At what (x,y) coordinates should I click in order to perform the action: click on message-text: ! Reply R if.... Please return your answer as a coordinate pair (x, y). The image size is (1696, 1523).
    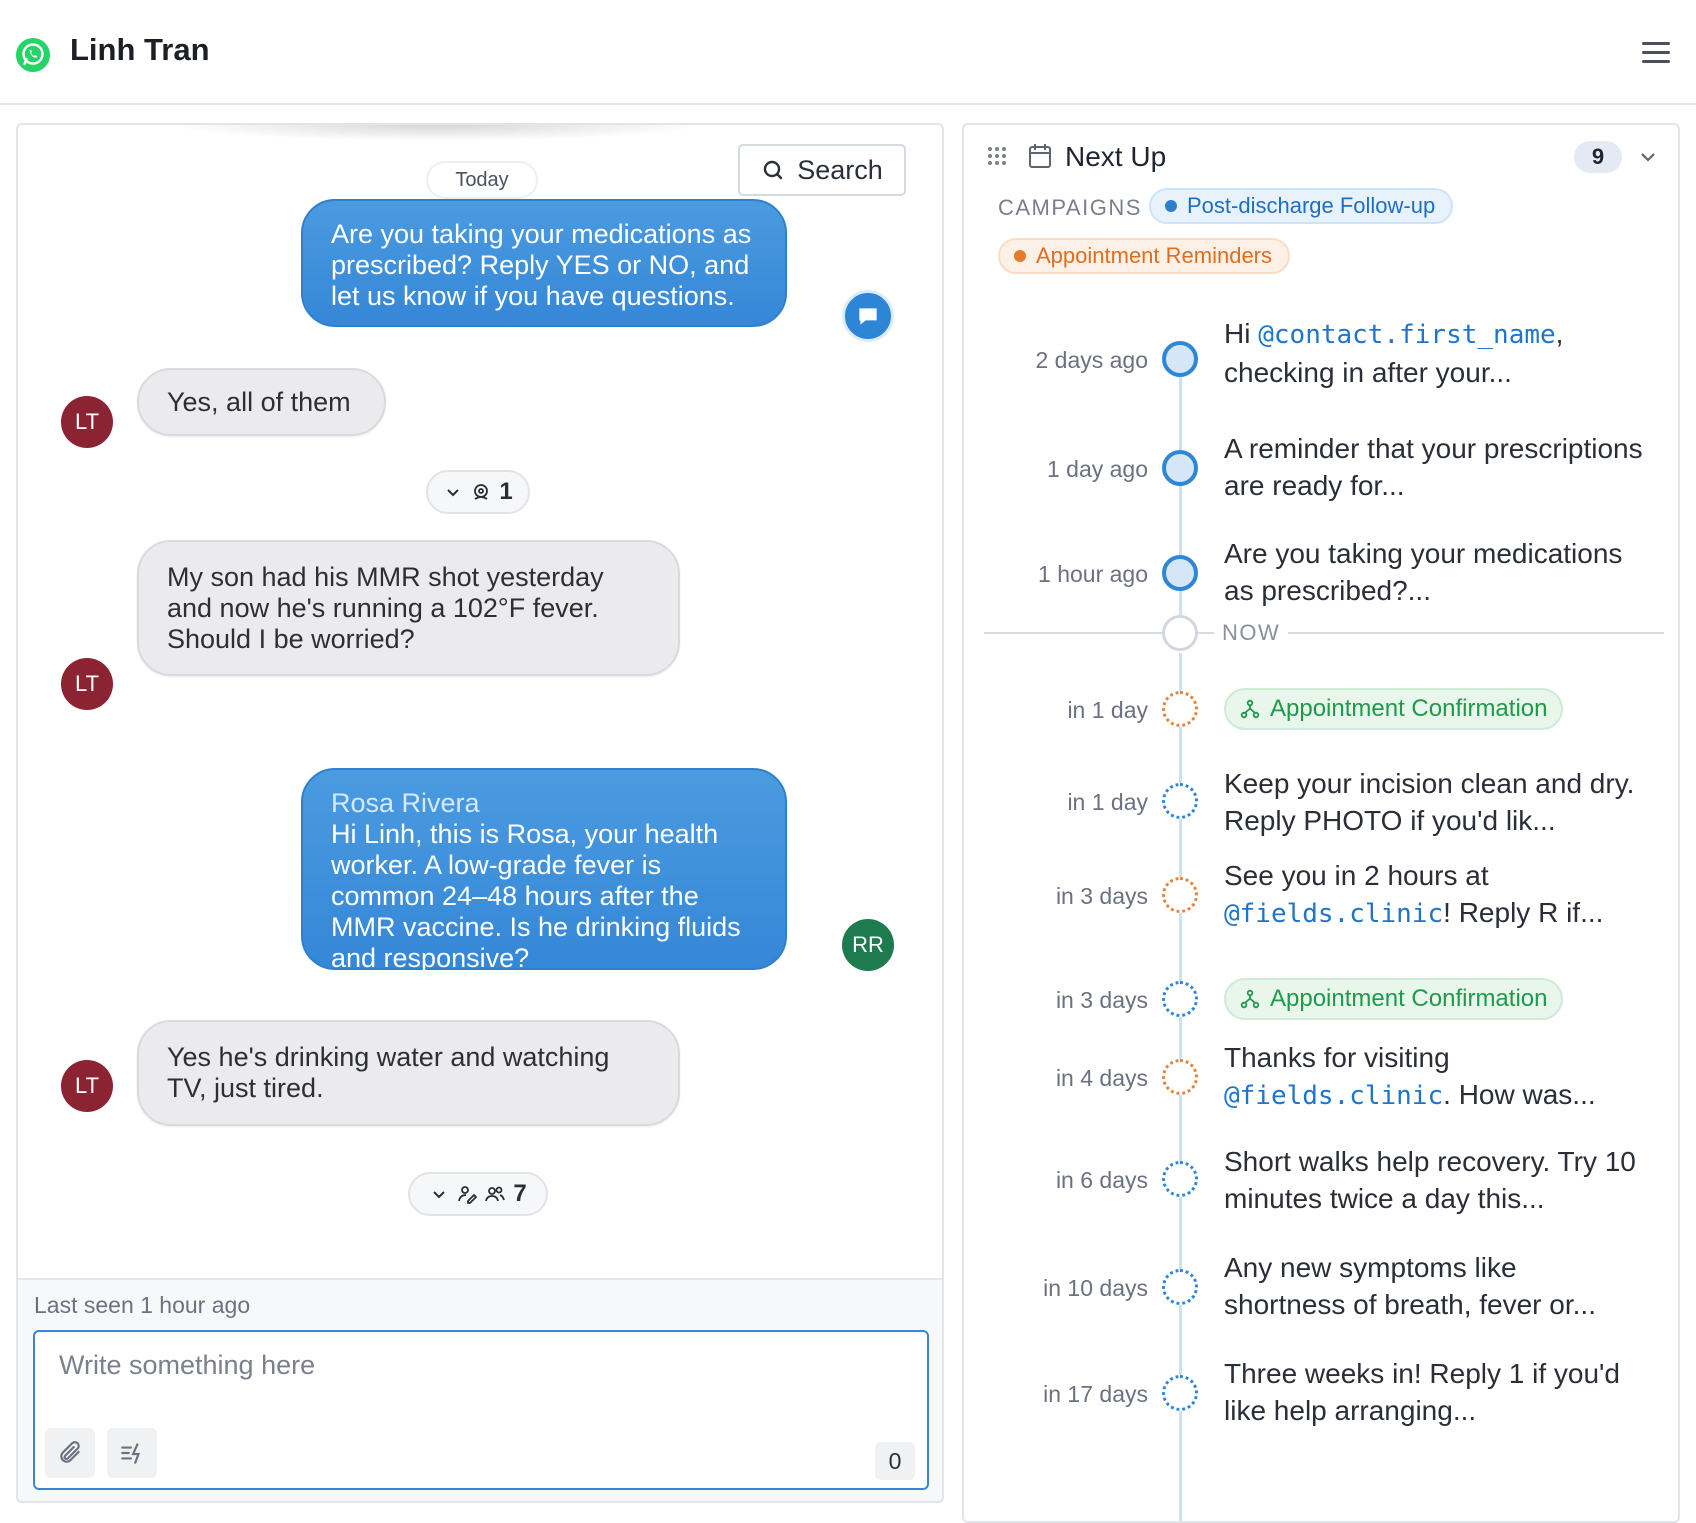
    Looking at the image, I should click on (1523, 912).